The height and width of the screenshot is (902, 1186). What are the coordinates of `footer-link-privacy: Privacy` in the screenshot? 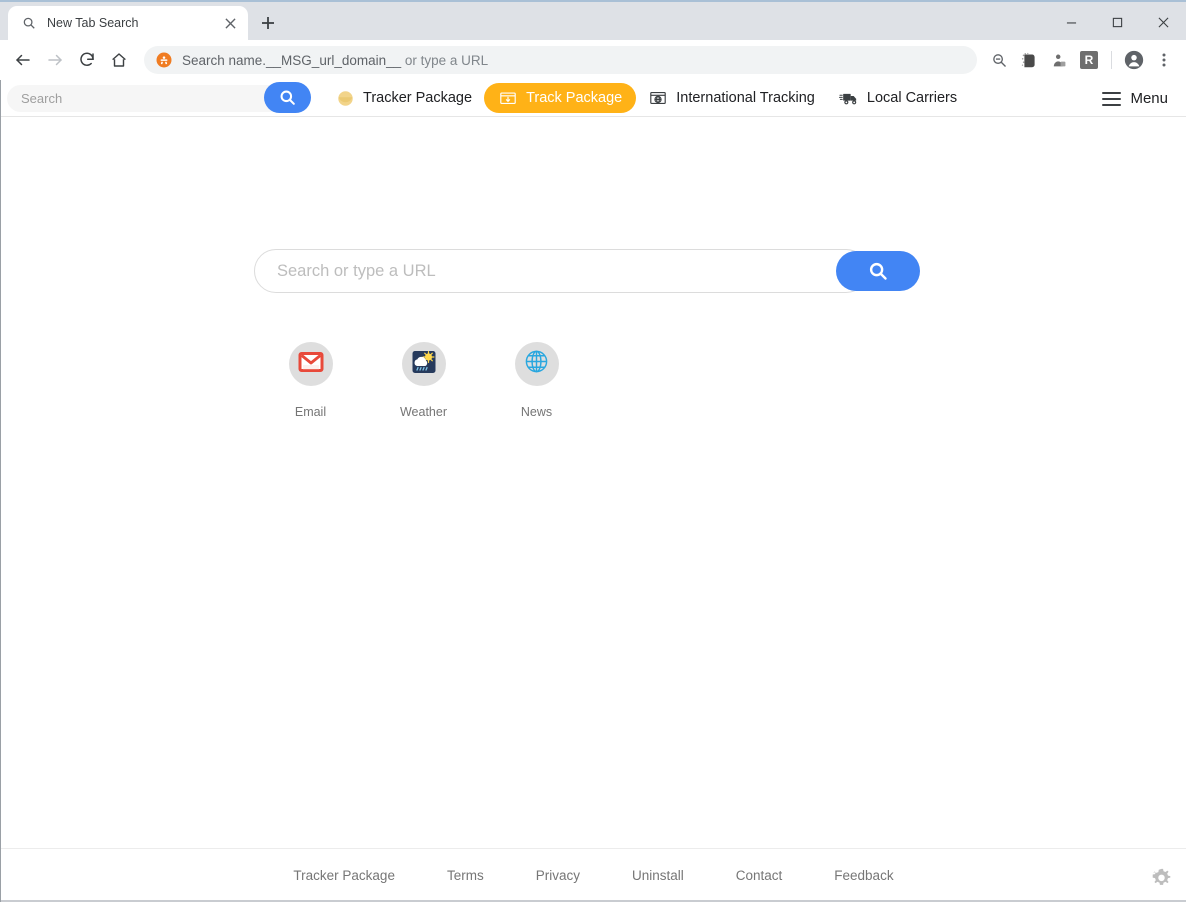 It's located at (558, 875).